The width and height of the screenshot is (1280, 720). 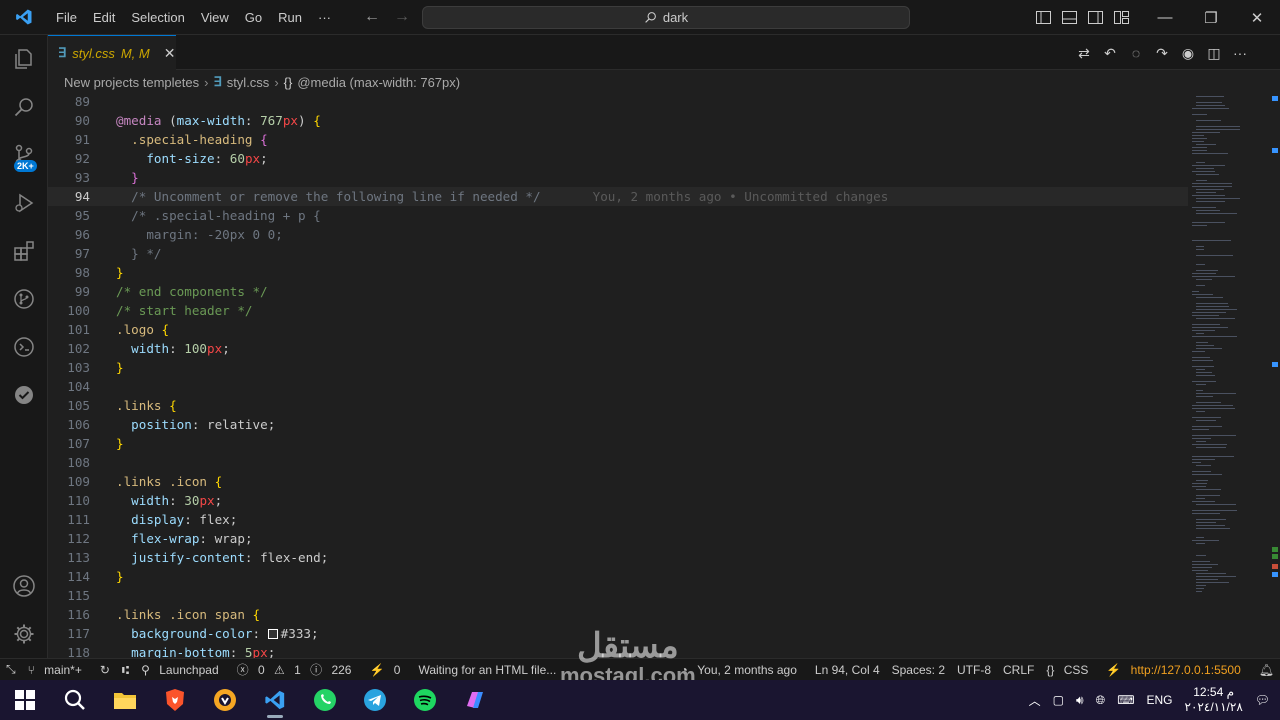 I want to click on input-language: ENG, so click(x=1160, y=700).